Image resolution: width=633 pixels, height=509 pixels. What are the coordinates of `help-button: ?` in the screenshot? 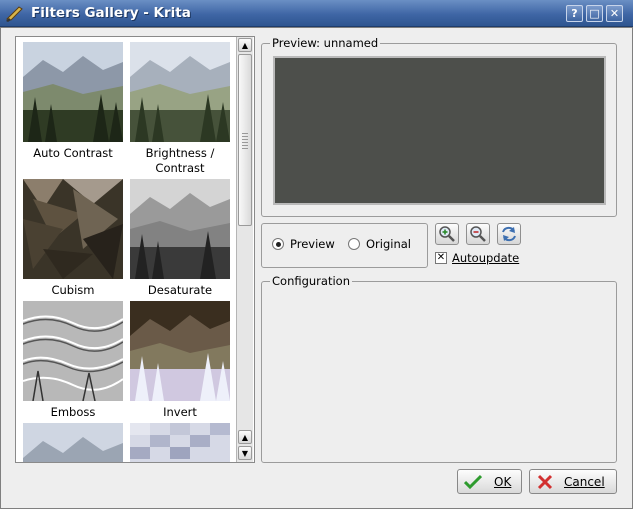 It's located at (574, 13).